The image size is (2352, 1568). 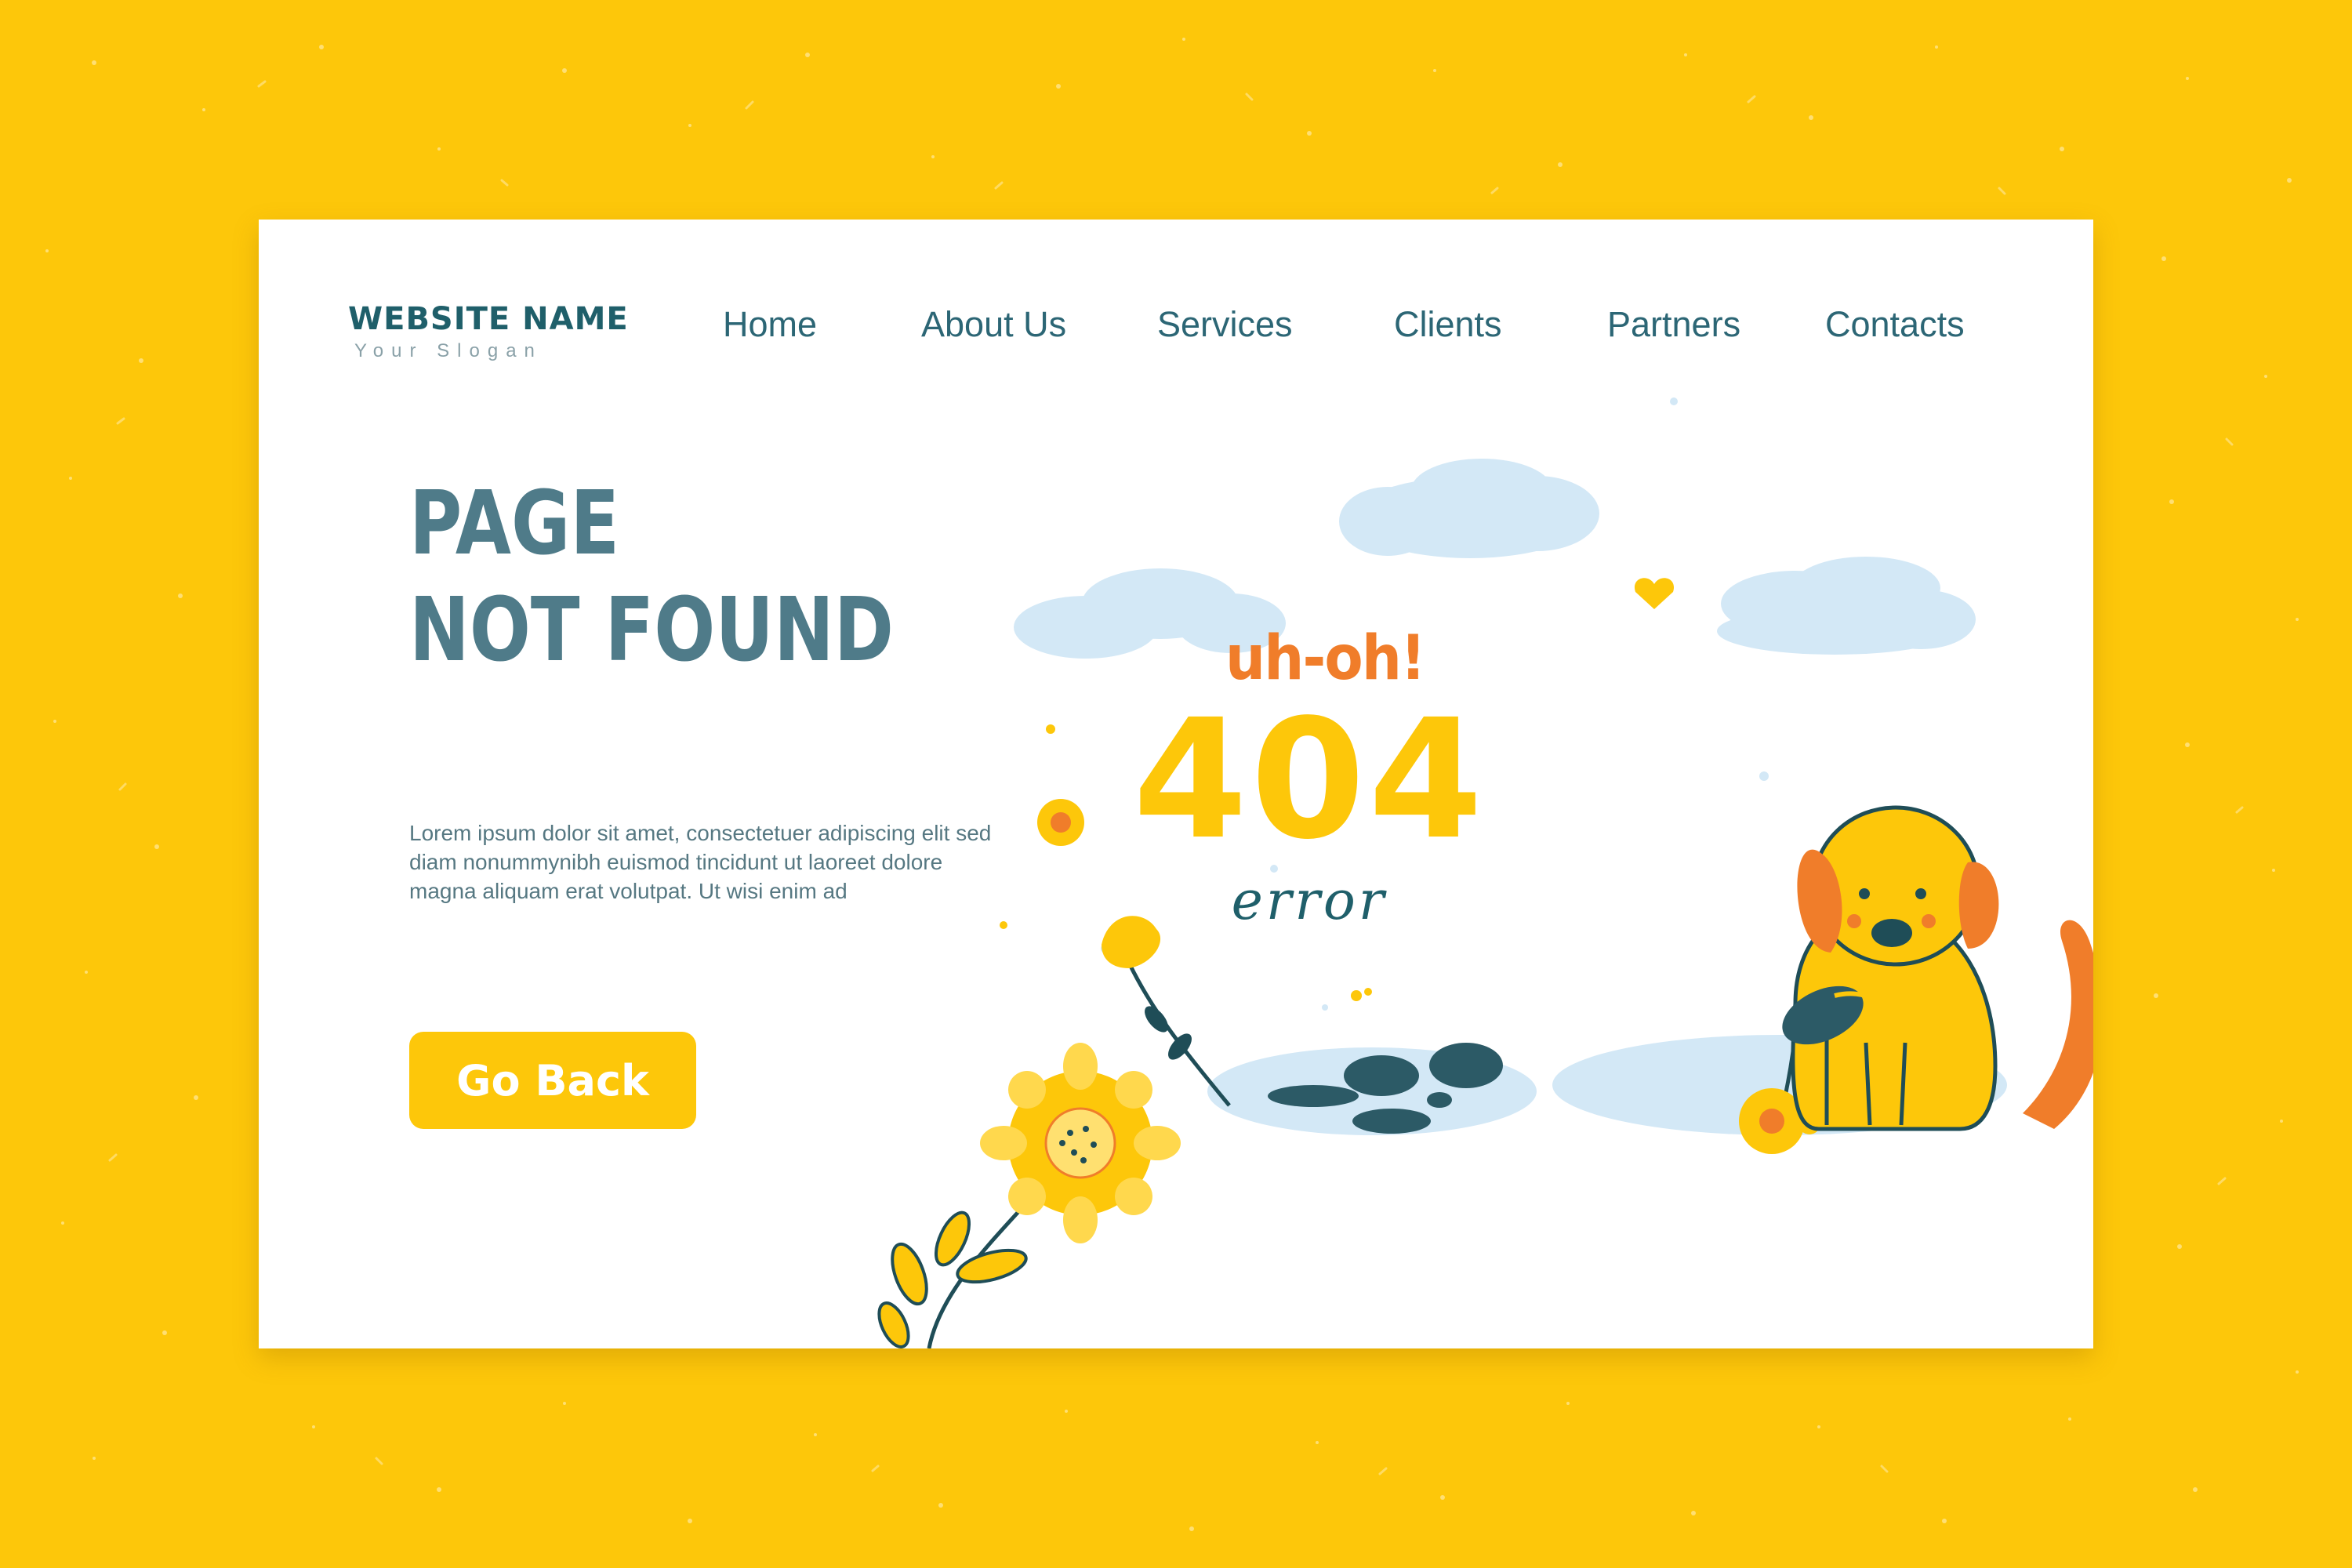 What do you see at coordinates (1448, 324) in the screenshot?
I see `nav-item-clients: Clients` at bounding box center [1448, 324].